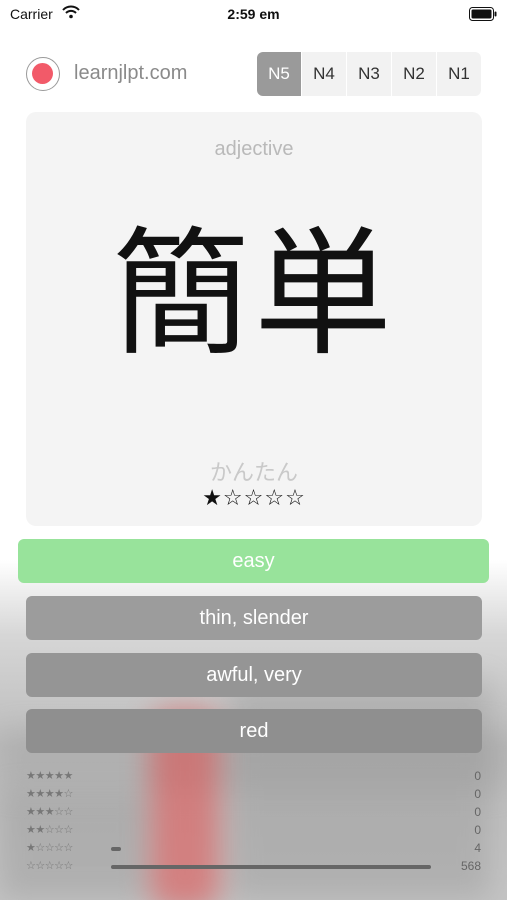 The height and width of the screenshot is (900, 507). What do you see at coordinates (253, 830) in the screenshot?
I see `stats-row: ★★☆☆☆ 0` at bounding box center [253, 830].